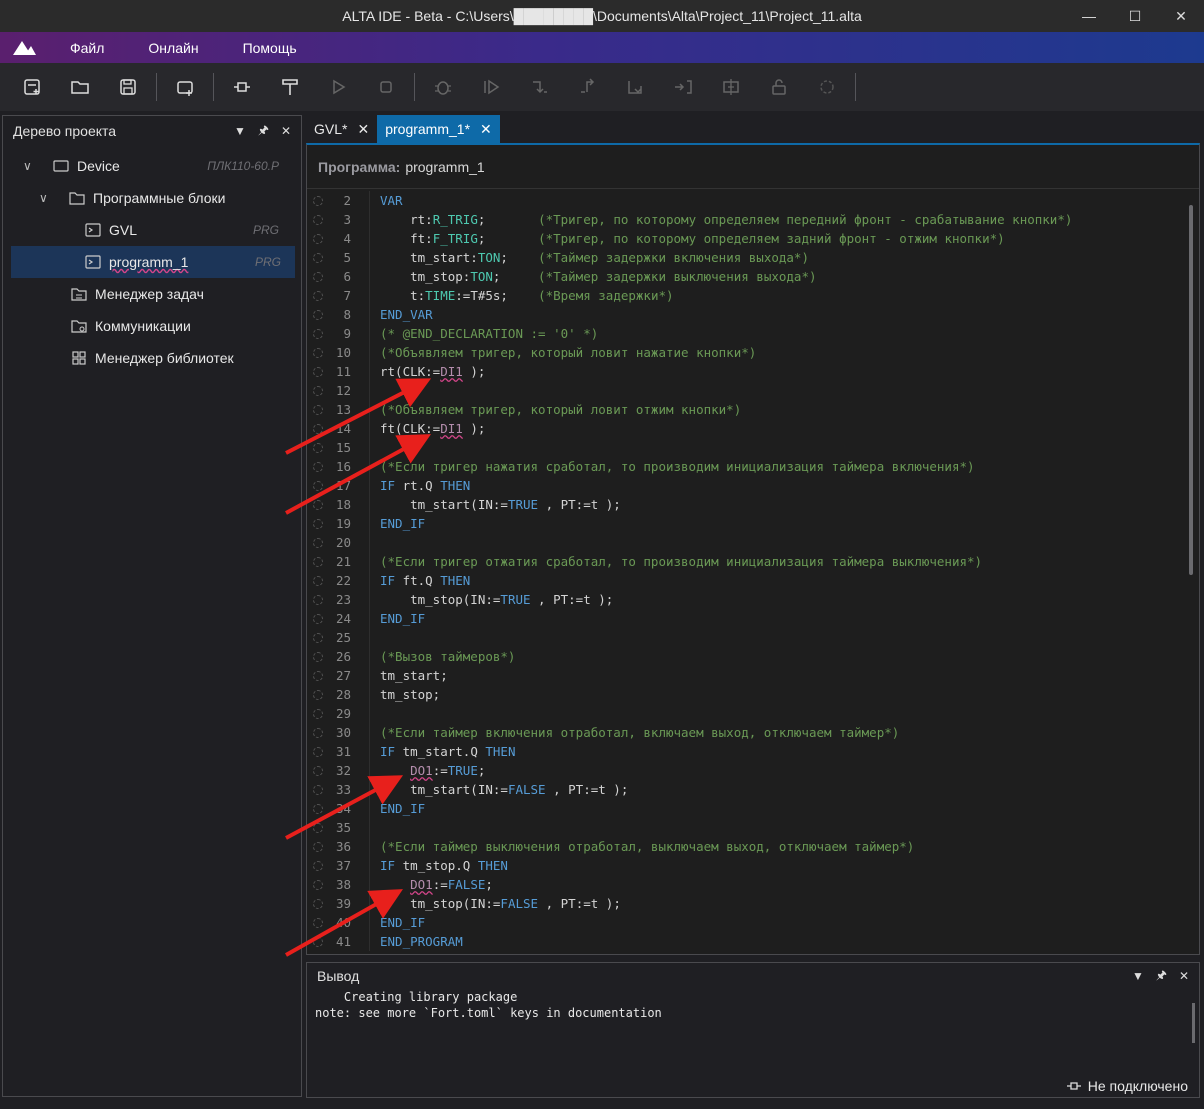 The height and width of the screenshot is (1109, 1204). I want to click on code-line: 34 END_IF, so click(753, 808).